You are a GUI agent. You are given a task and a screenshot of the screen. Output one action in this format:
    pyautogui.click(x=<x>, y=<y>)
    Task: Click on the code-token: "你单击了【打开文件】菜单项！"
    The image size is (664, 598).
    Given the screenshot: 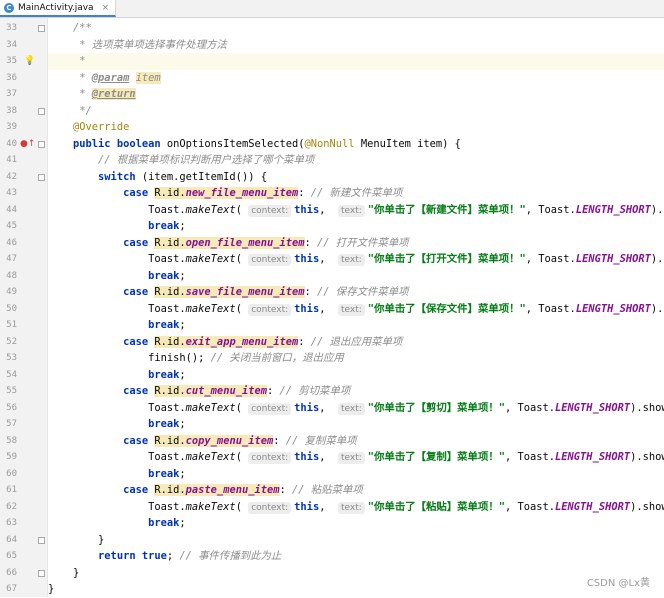 What is the action you would take?
    pyautogui.click(x=447, y=259)
    